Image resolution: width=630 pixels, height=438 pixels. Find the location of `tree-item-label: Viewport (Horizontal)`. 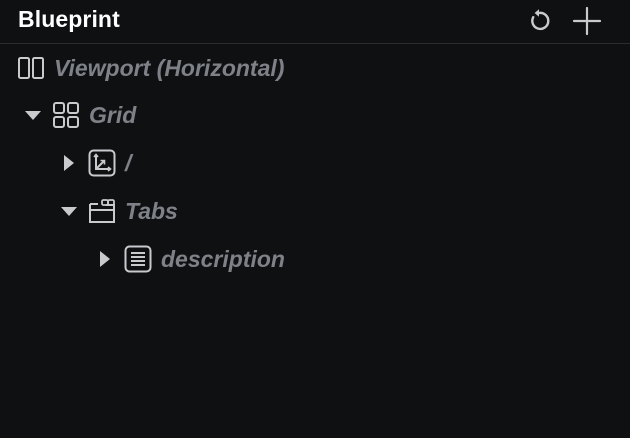

tree-item-label: Viewport (Horizontal) is located at coordinates (169, 67).